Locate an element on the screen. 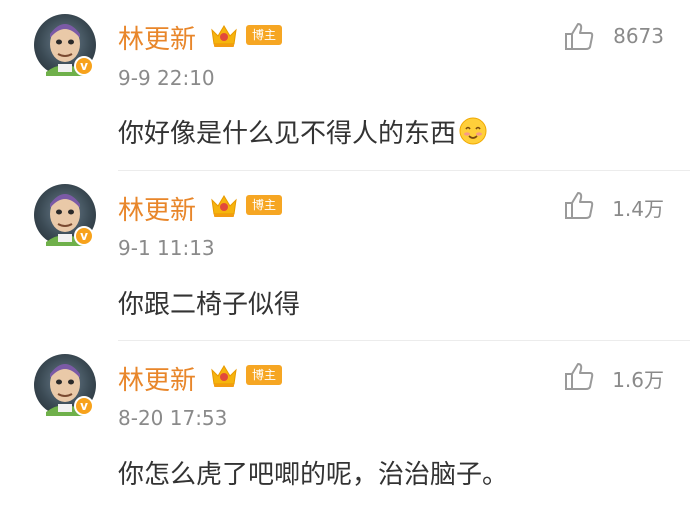 The image size is (690, 508). comment-text: 你怎么虎了吧唧的呢，治治脑子。 is located at coordinates (313, 475).